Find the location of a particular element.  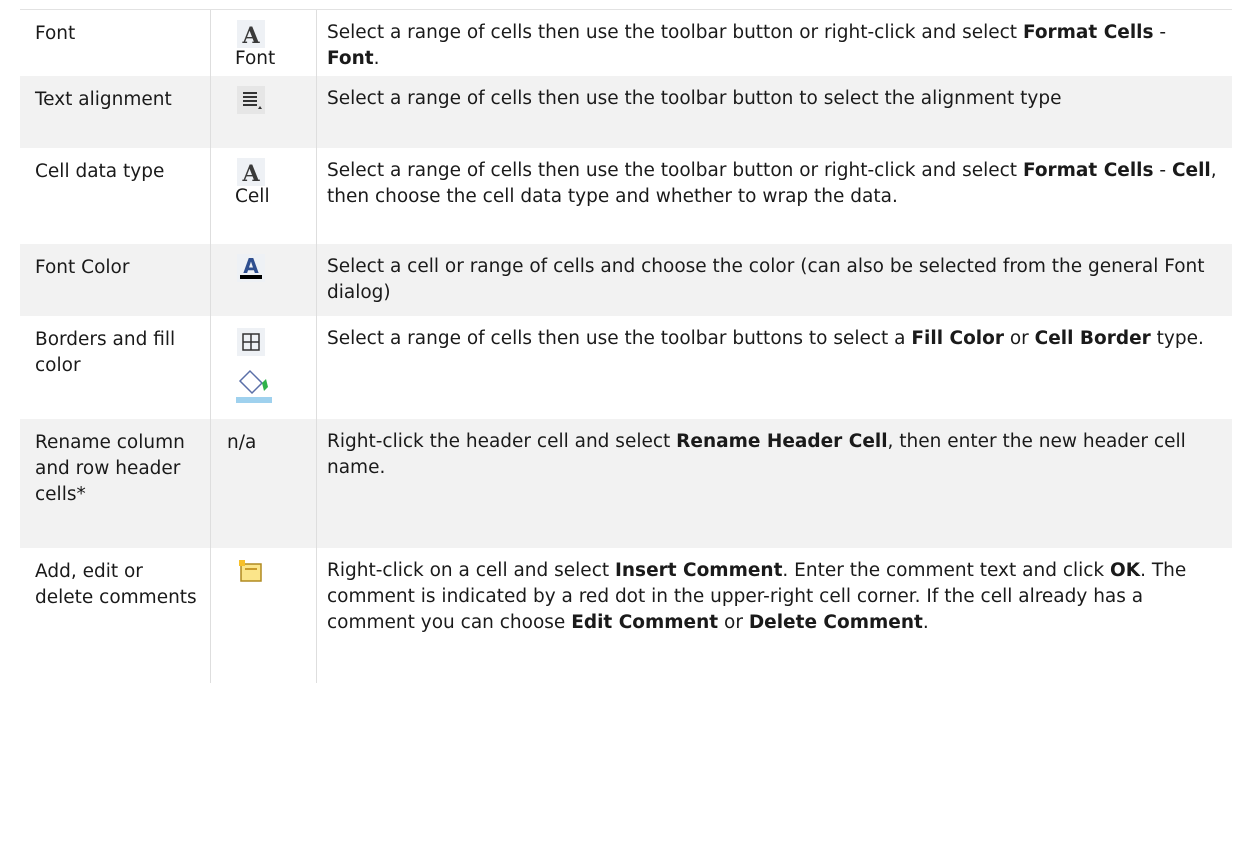

bold-term: Delete Comment is located at coordinates (835, 622).